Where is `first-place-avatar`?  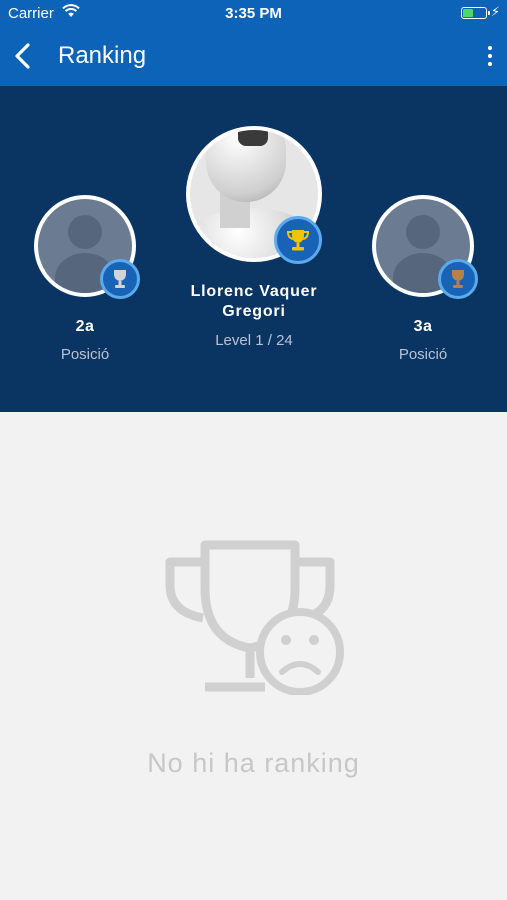
first-place-avatar is located at coordinates (254, 195).